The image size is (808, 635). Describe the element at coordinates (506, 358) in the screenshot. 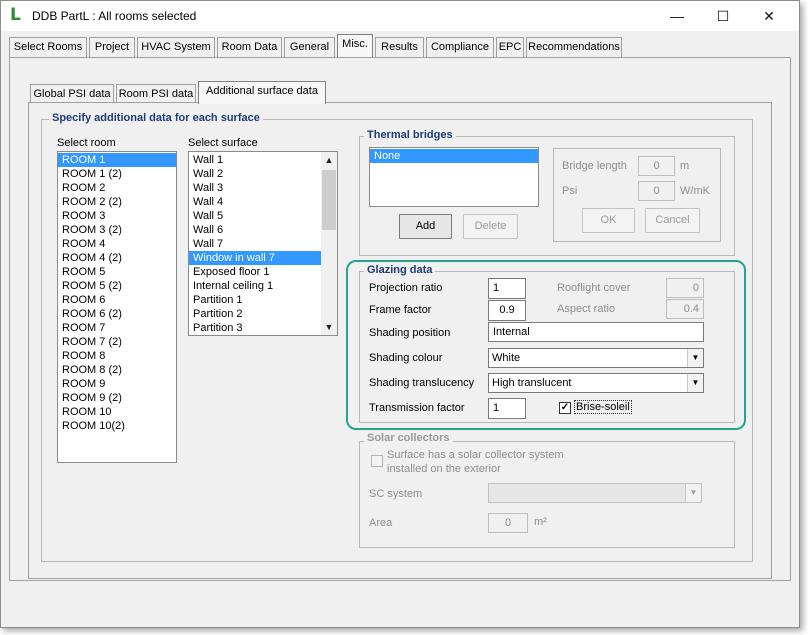

I see `shading-colour-value: White` at that location.